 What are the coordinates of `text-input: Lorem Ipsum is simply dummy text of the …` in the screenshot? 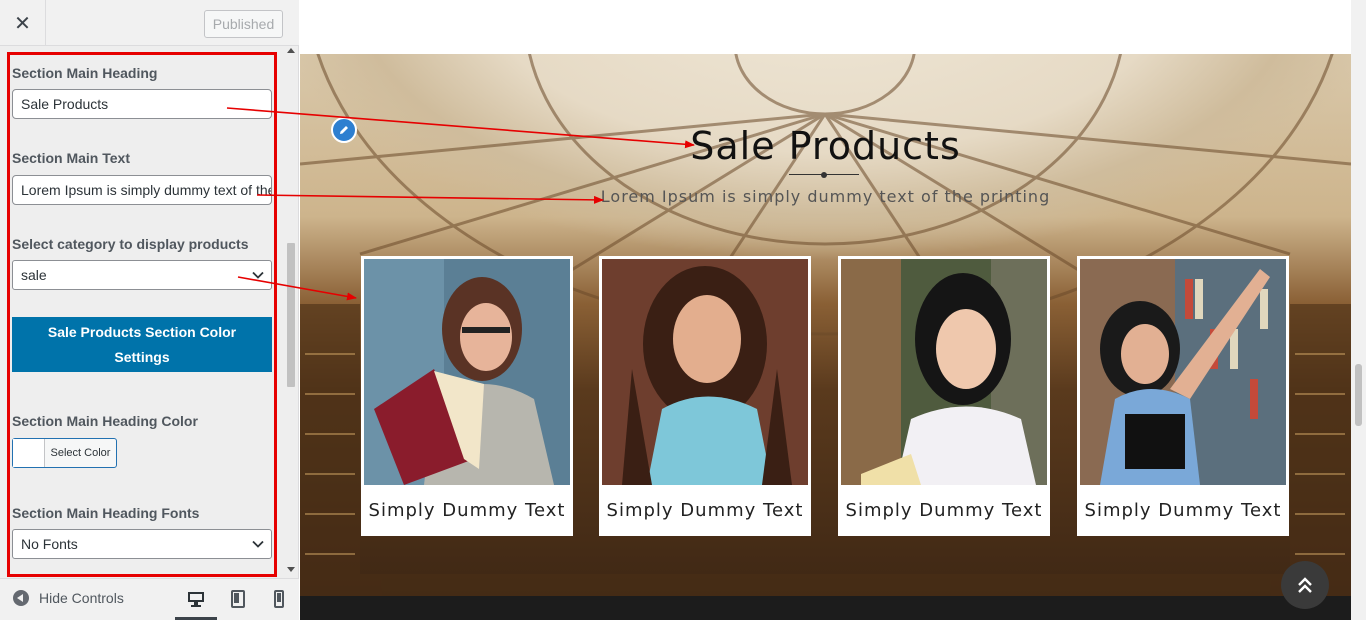 It's located at (142, 190).